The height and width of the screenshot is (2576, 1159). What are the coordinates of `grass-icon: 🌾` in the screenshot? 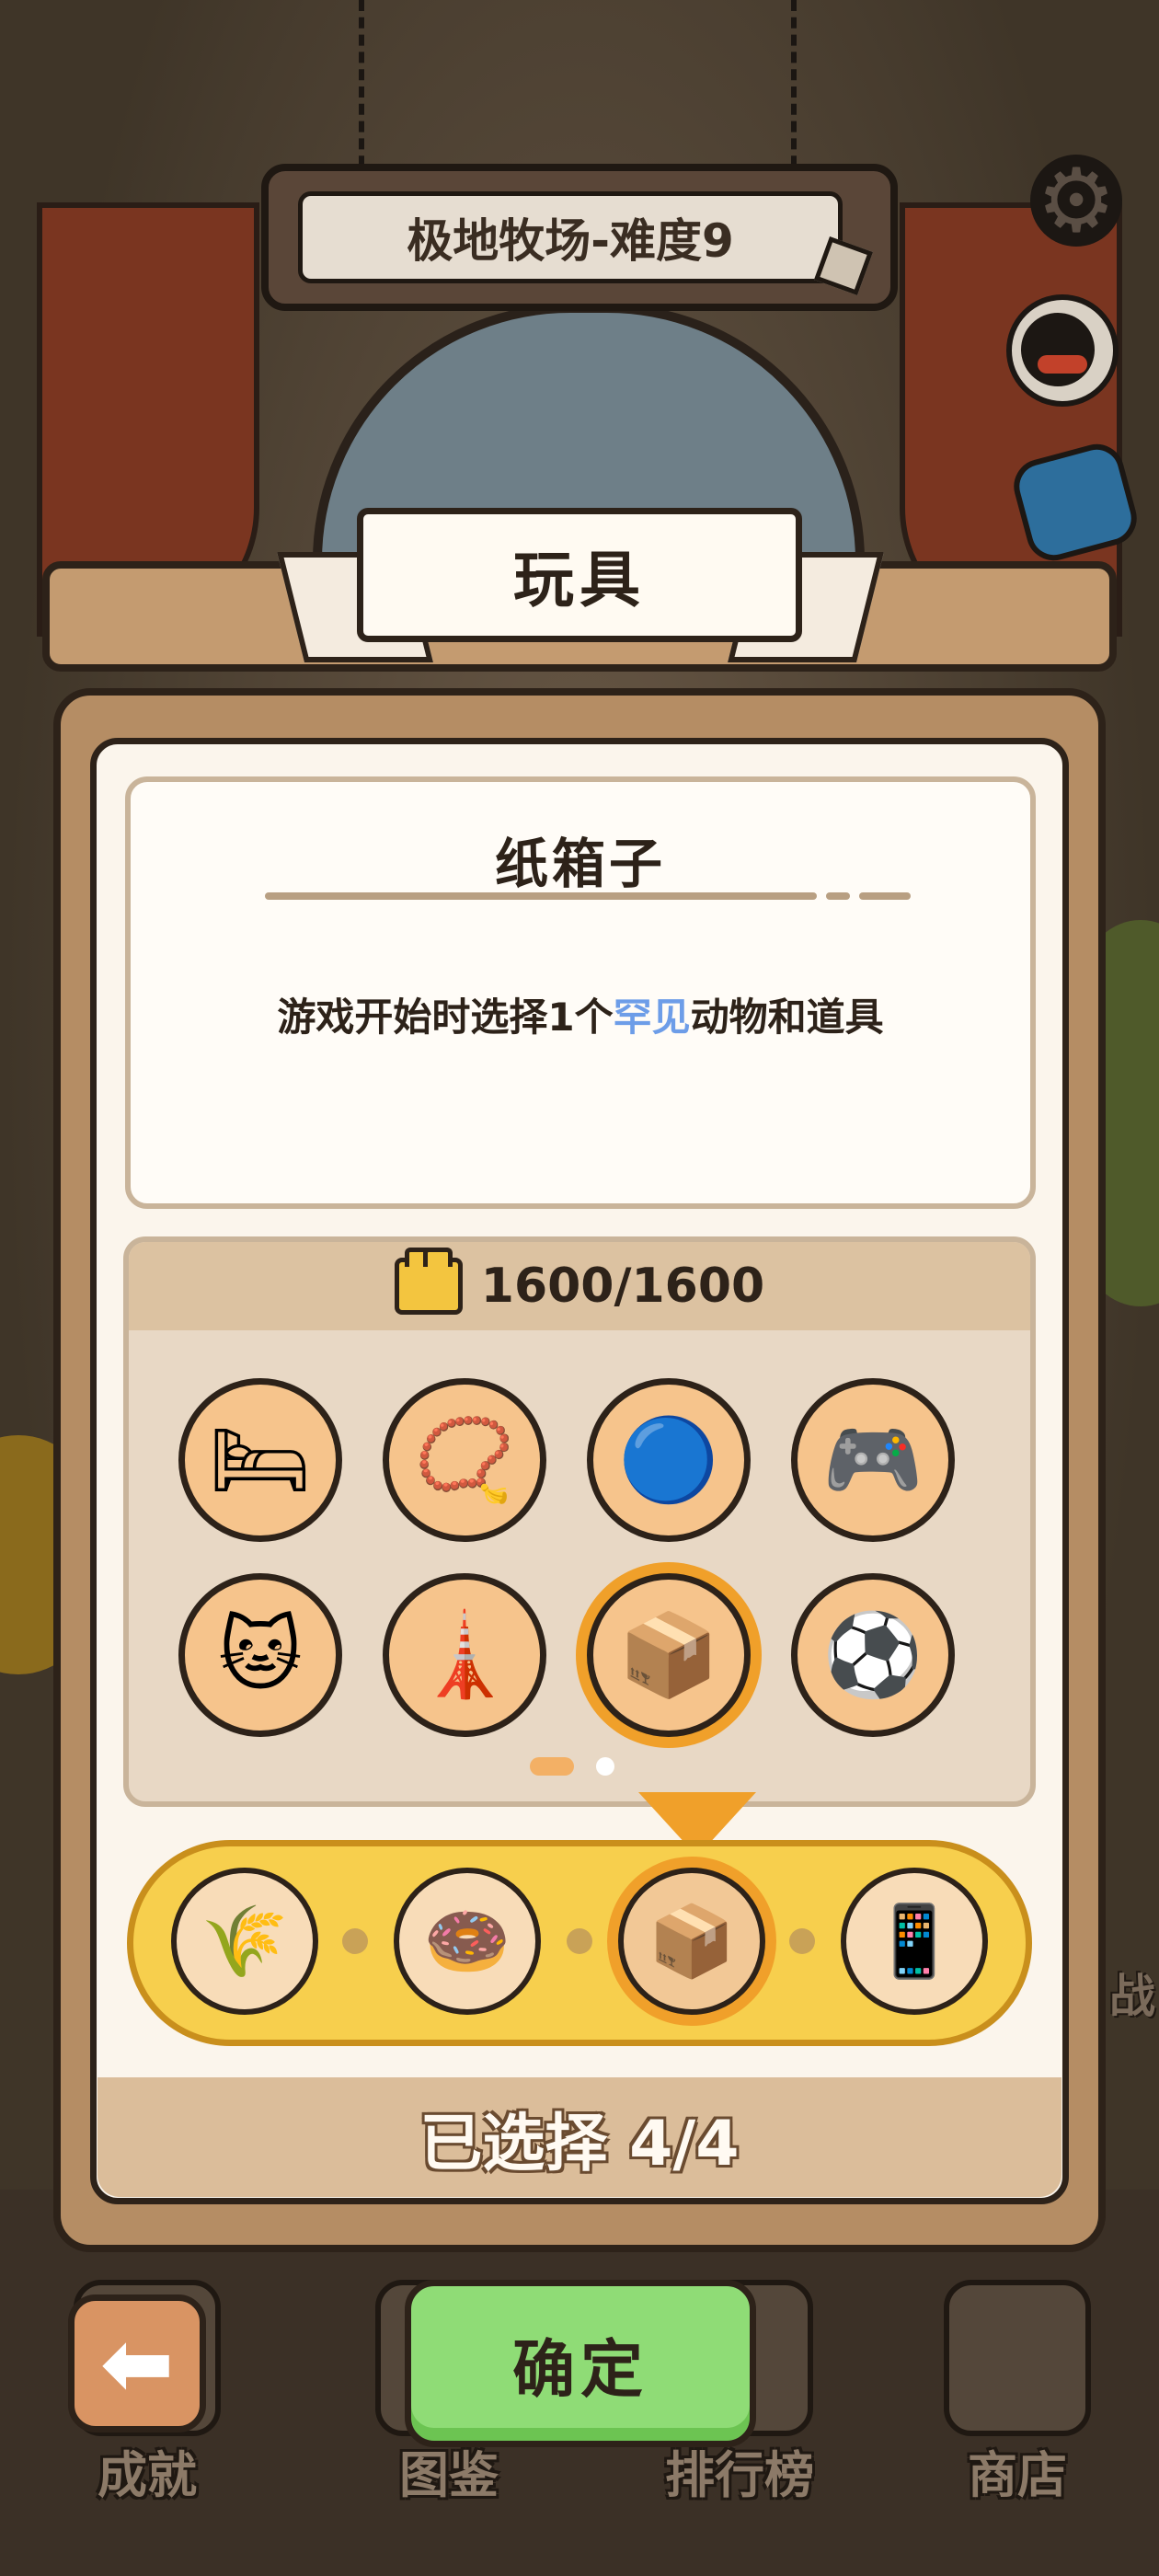 It's located at (245, 1941).